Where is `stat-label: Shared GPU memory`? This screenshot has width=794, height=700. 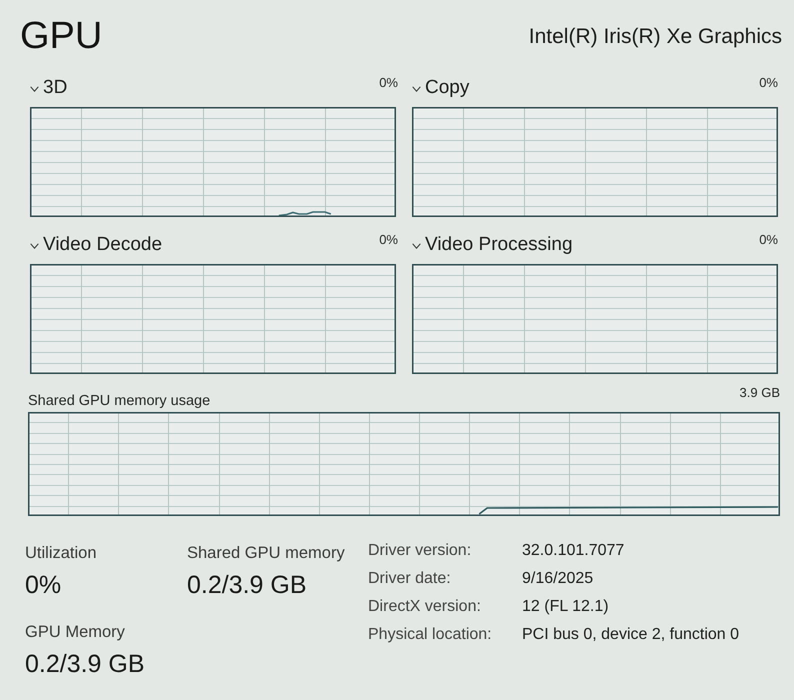
stat-label: Shared GPU memory is located at coordinates (266, 553).